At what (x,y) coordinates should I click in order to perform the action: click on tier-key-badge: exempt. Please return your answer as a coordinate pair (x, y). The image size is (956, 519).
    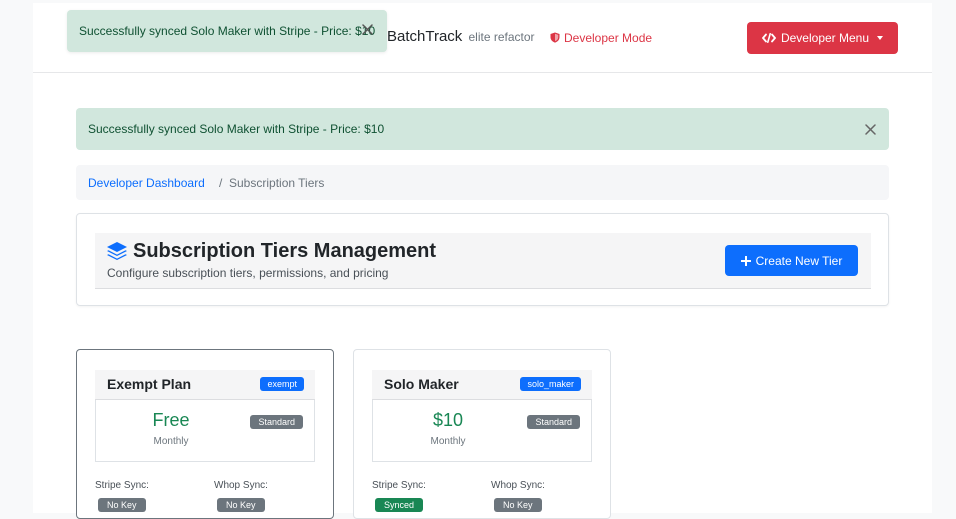
    Looking at the image, I should click on (282, 384).